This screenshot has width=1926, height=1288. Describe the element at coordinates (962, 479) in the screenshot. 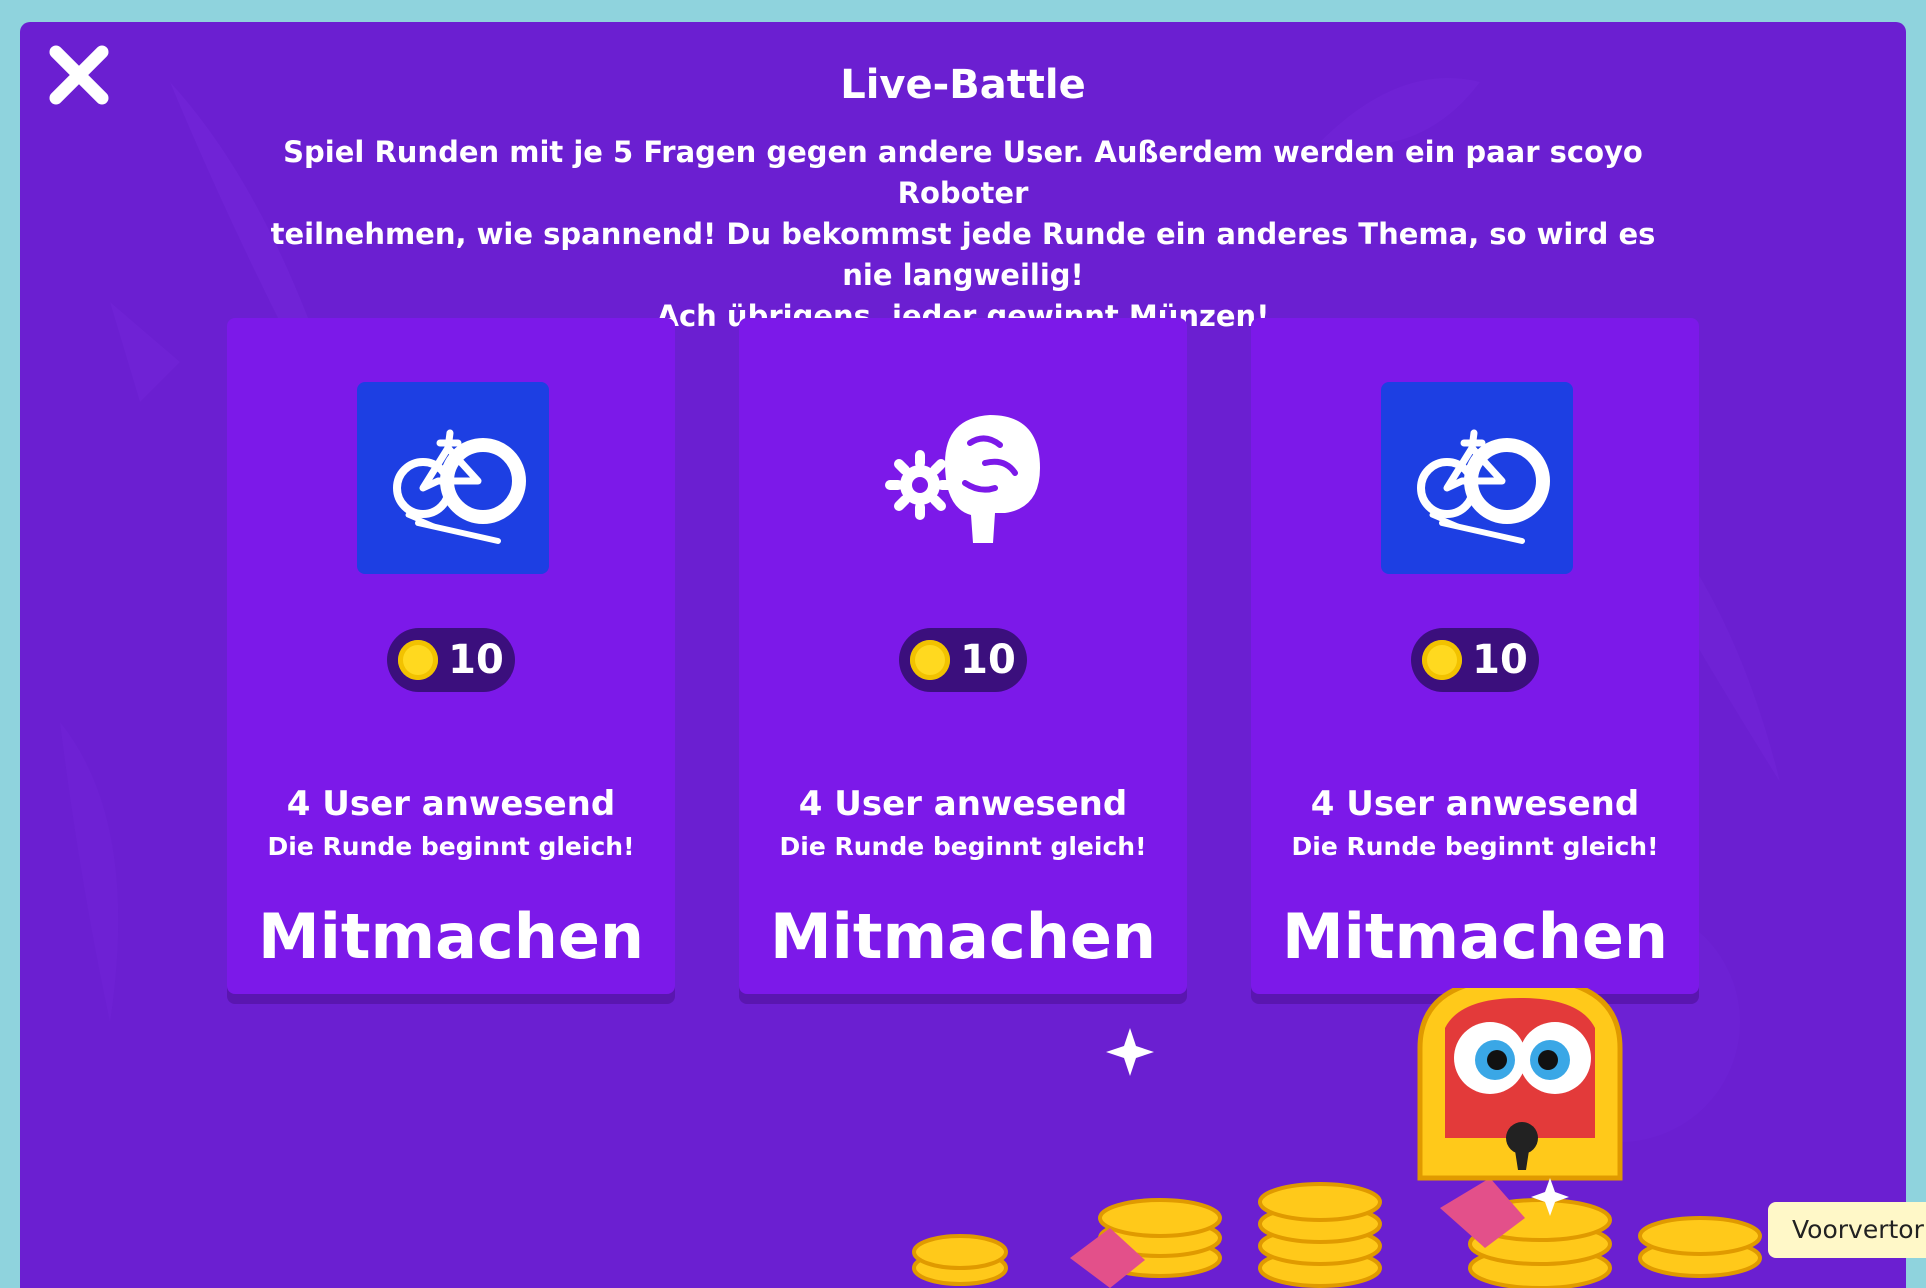

I see `brain-gear-icon` at that location.